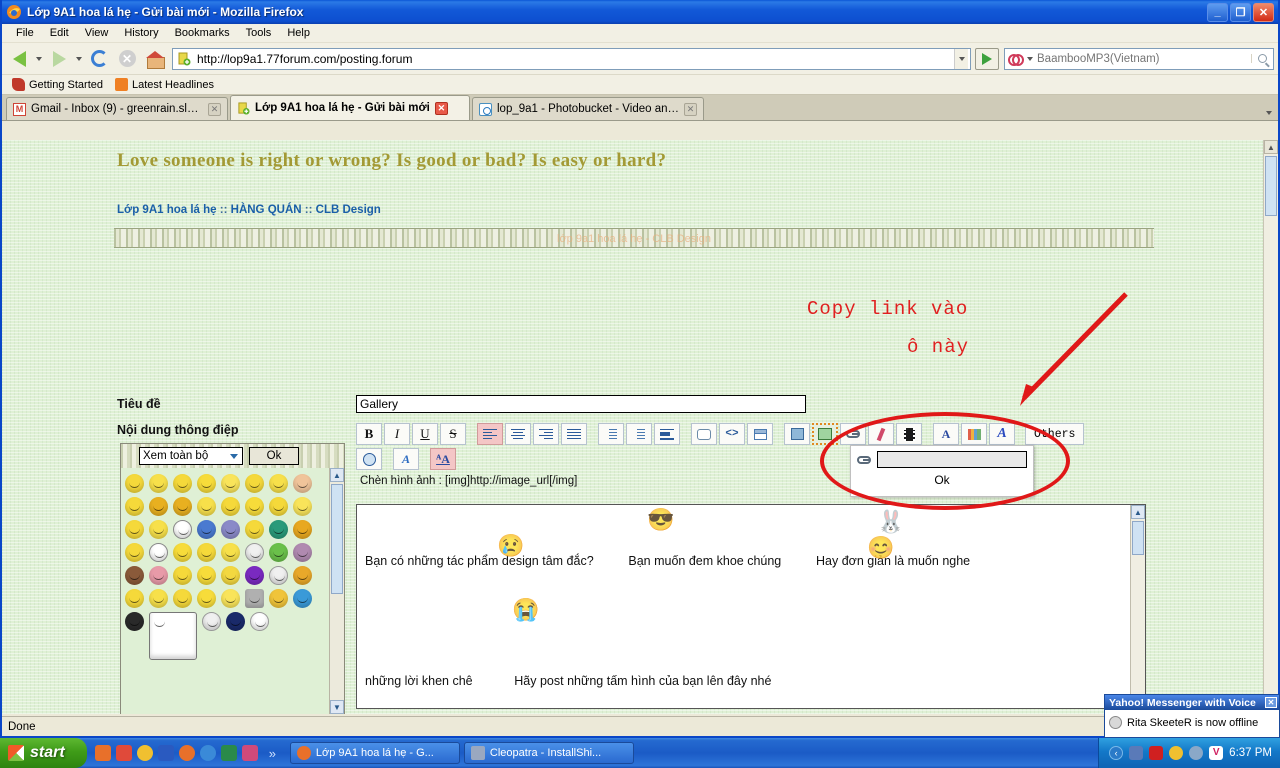 The width and height of the screenshot is (1280, 768). Describe the element at coordinates (1002, 434) in the screenshot. I see `font-size-button: A` at that location.